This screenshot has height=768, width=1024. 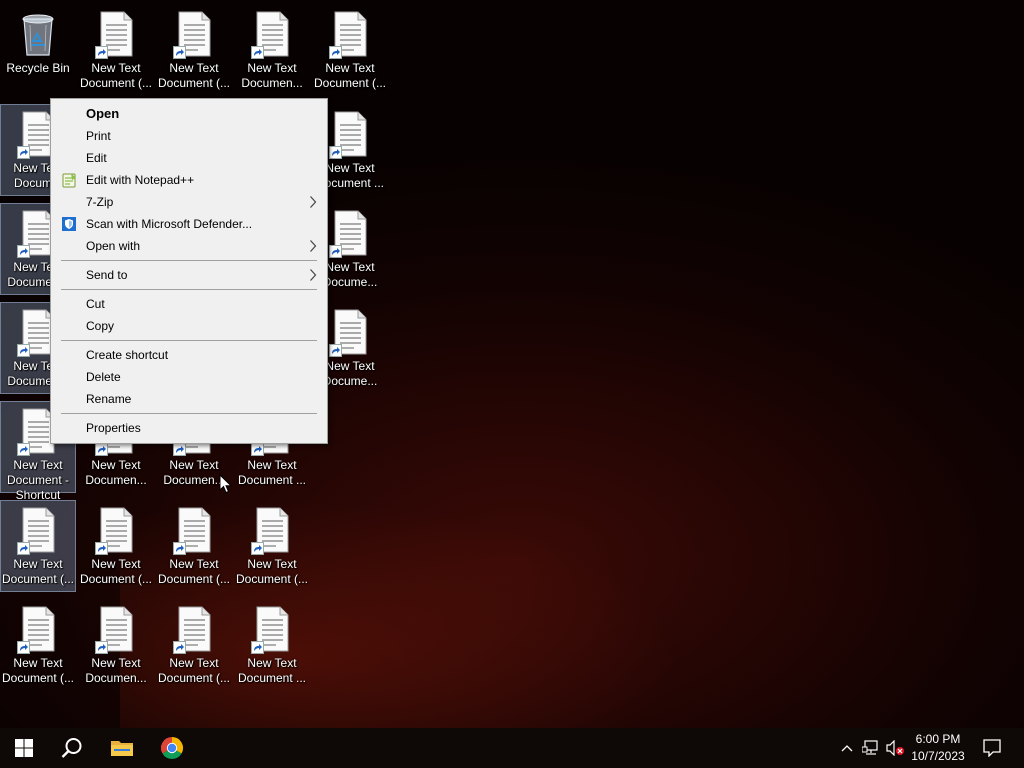 What do you see at coordinates (938, 739) in the screenshot?
I see `clock-time: 6:00 PM` at bounding box center [938, 739].